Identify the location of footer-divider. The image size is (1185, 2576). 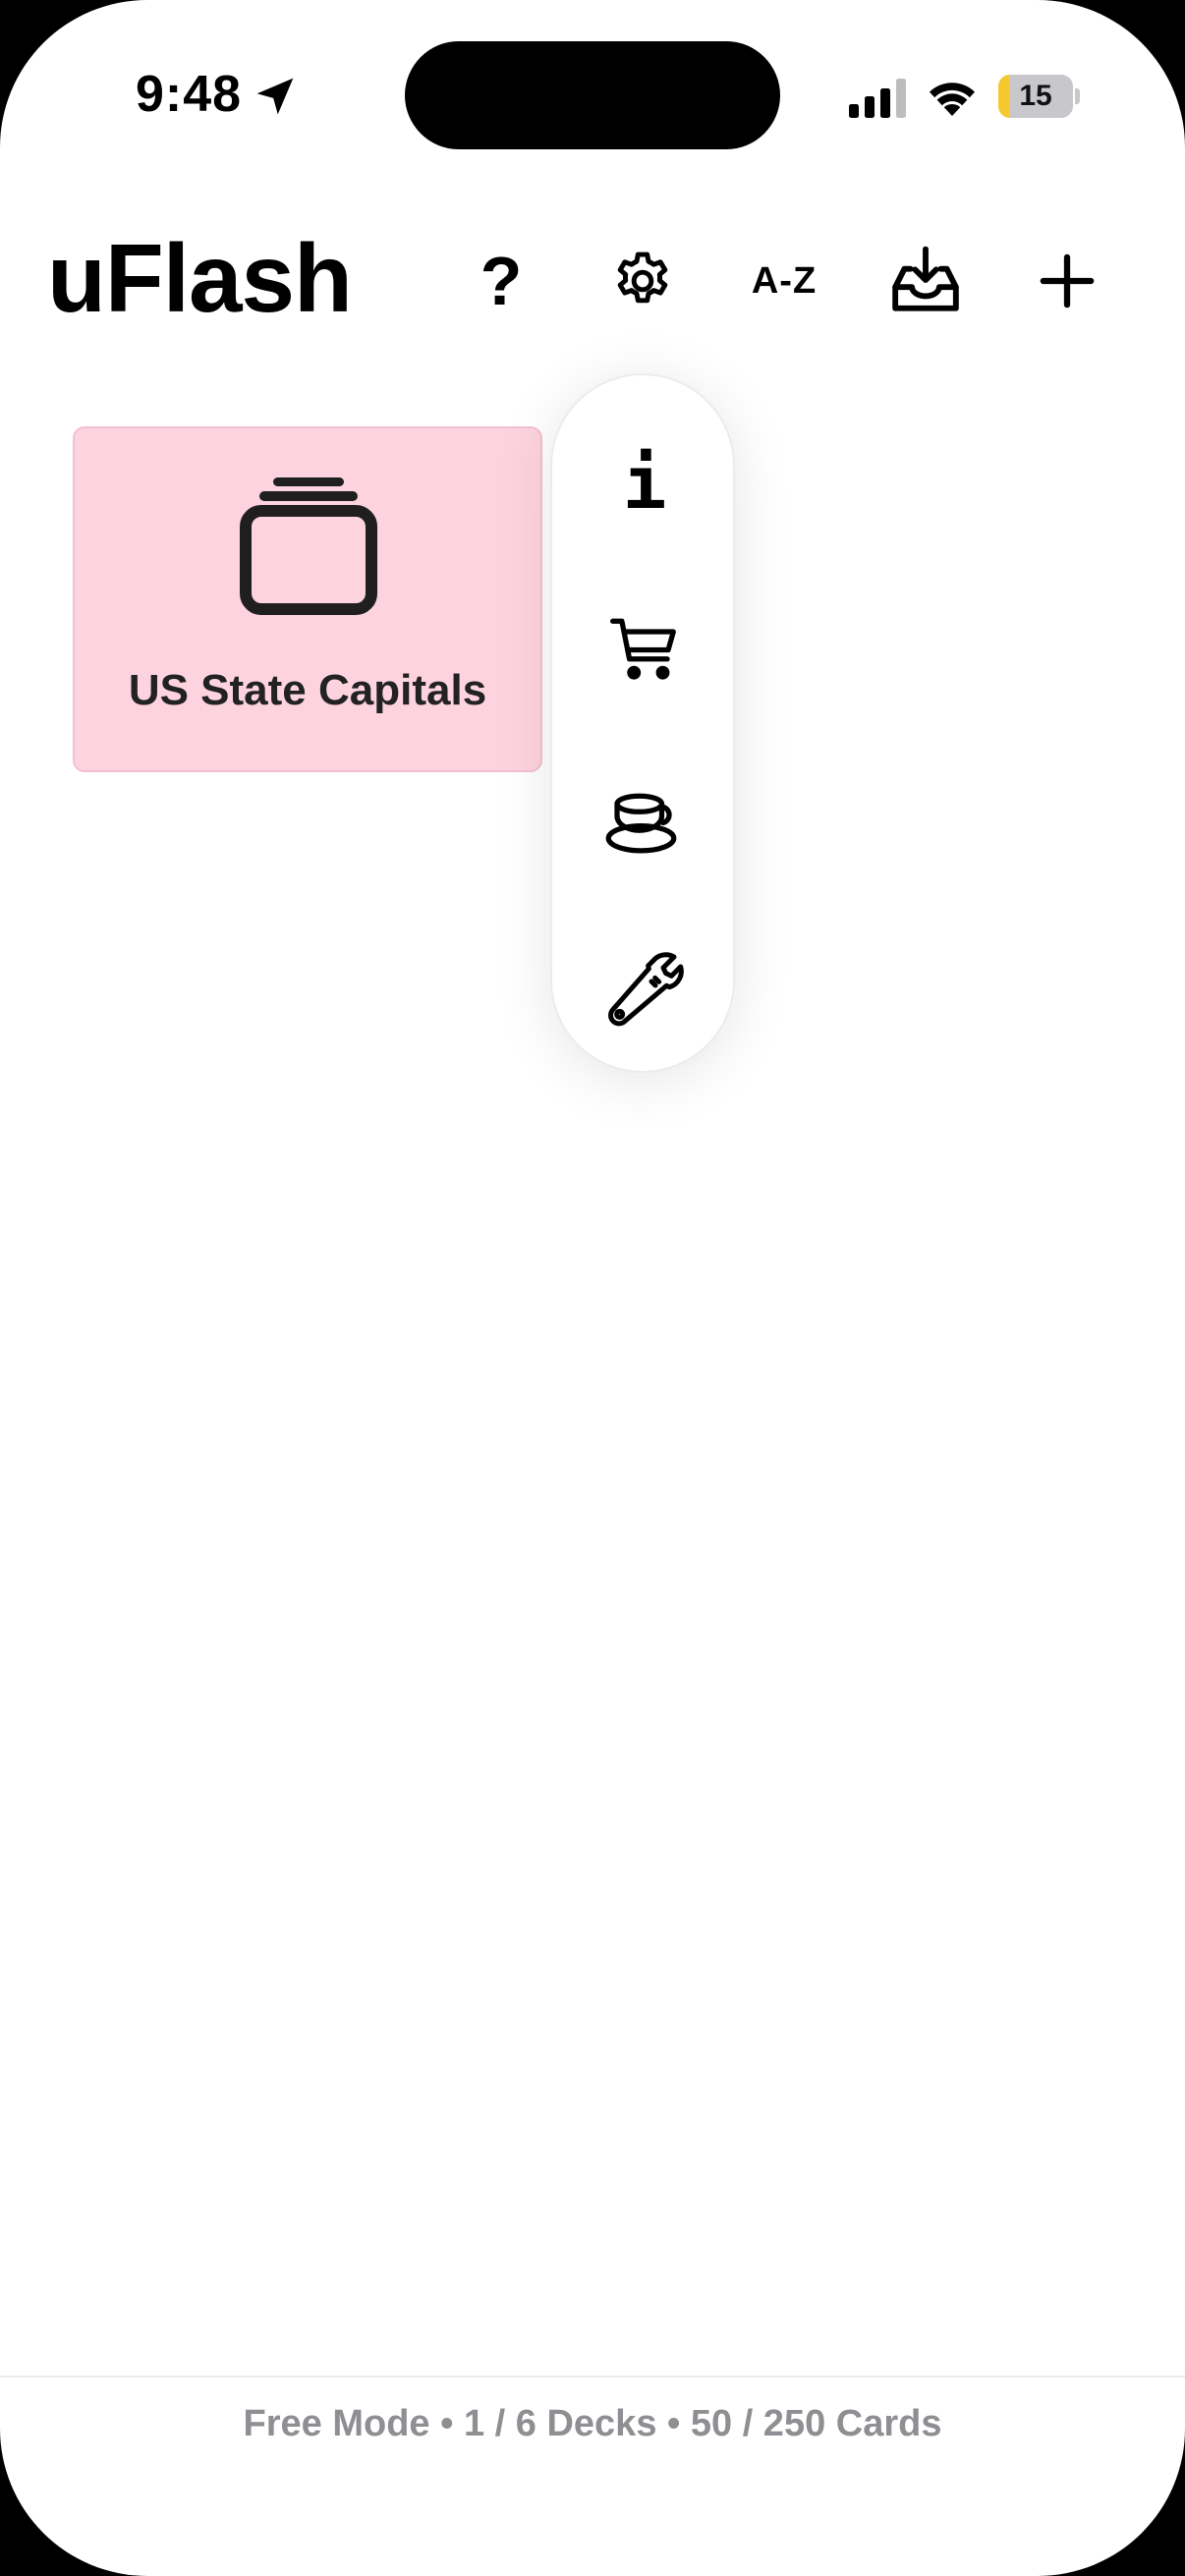
(592, 2377).